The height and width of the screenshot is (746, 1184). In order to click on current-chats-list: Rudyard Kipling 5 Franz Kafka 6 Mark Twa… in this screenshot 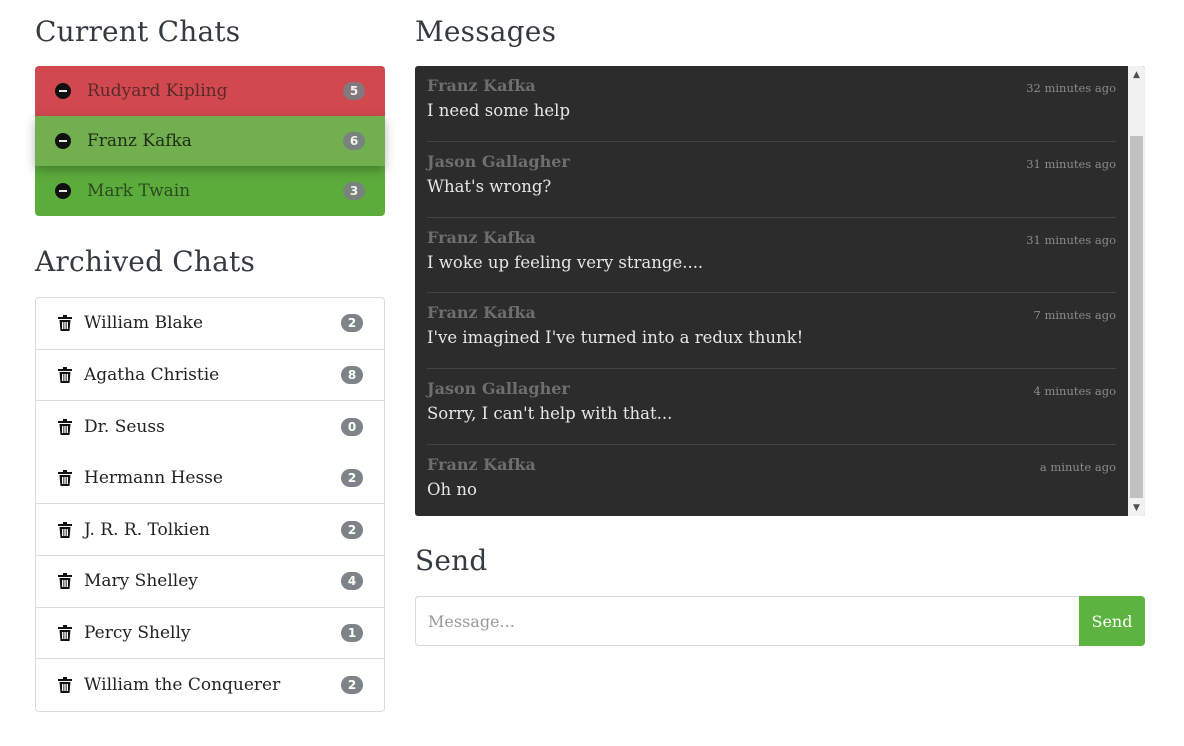, I will do `click(210, 141)`.